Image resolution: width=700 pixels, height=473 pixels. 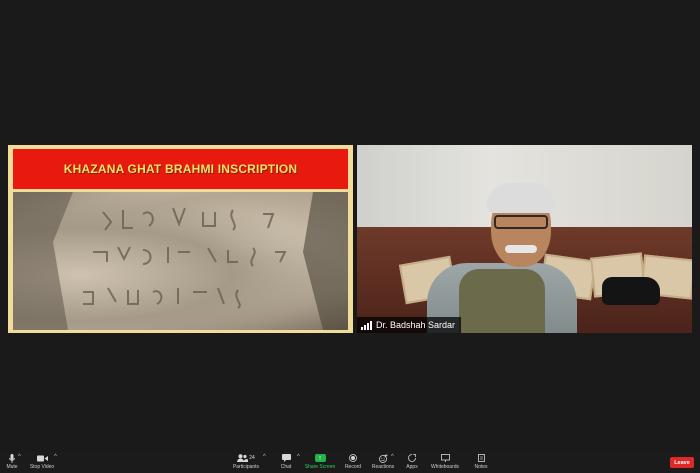 I want to click on participant-name: Dr. Badshah Sardar, so click(x=416, y=325).